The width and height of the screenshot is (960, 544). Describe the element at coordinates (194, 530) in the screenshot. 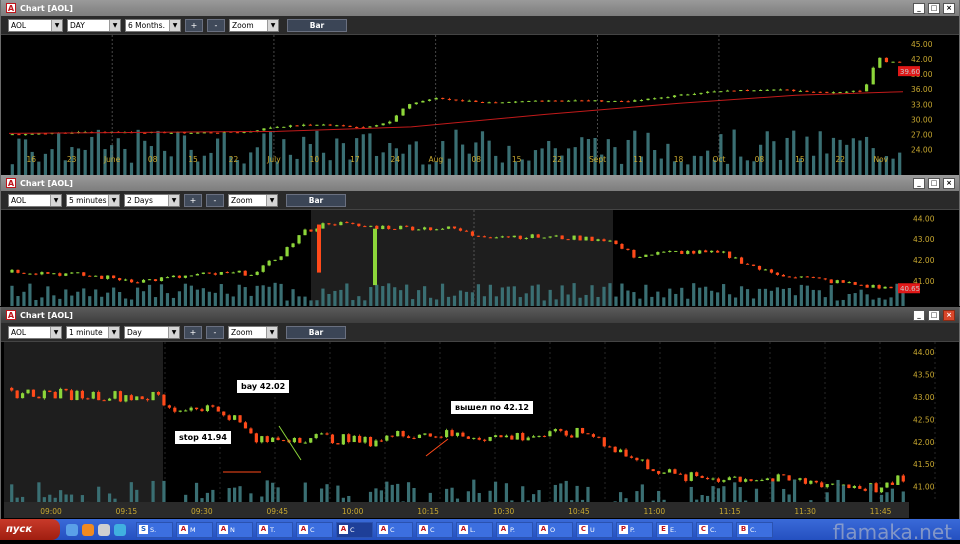

I see `task-button: AM` at that location.